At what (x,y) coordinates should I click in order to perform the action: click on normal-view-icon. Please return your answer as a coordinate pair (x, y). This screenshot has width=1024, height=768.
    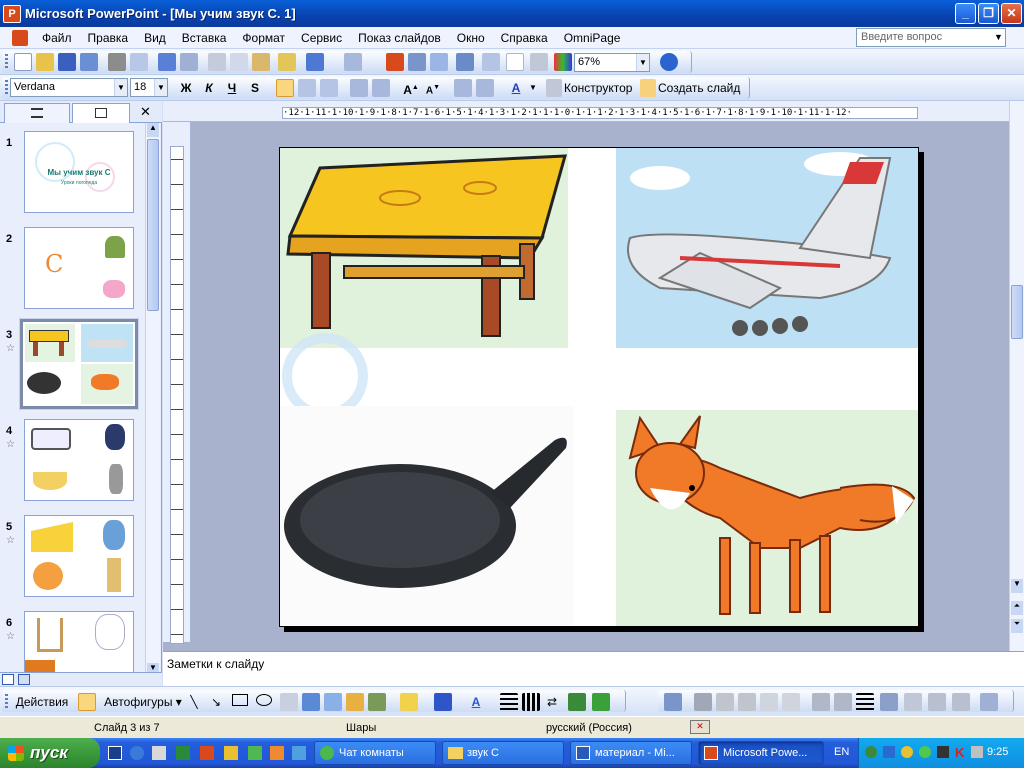
    Looking at the image, I should click on (8, 679).